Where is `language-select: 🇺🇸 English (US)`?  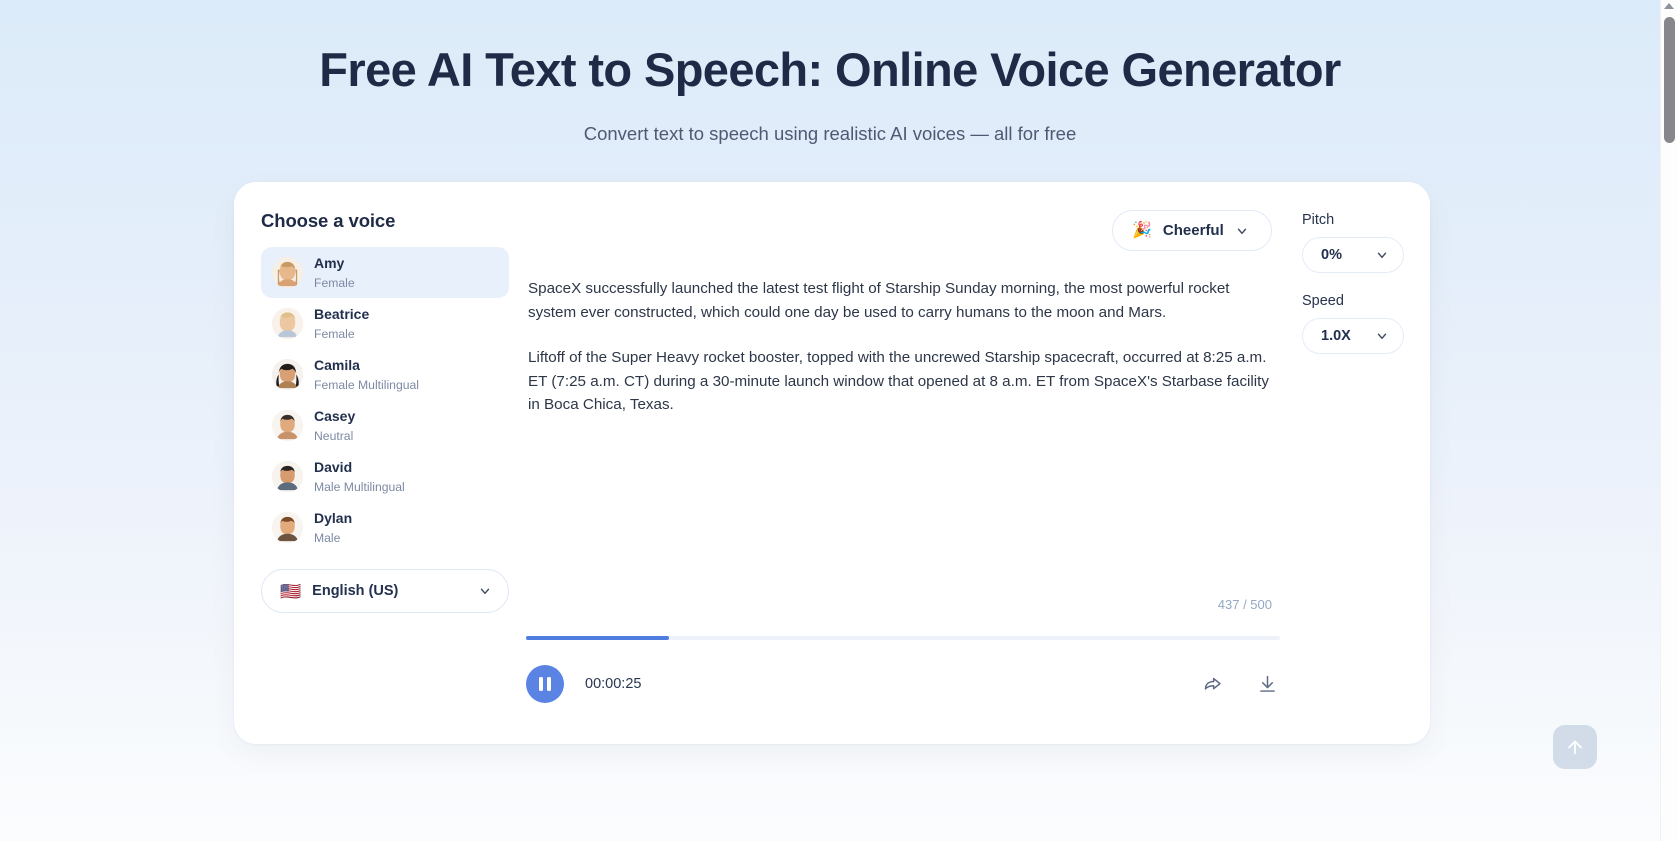 language-select: 🇺🇸 English (US) is located at coordinates (385, 591).